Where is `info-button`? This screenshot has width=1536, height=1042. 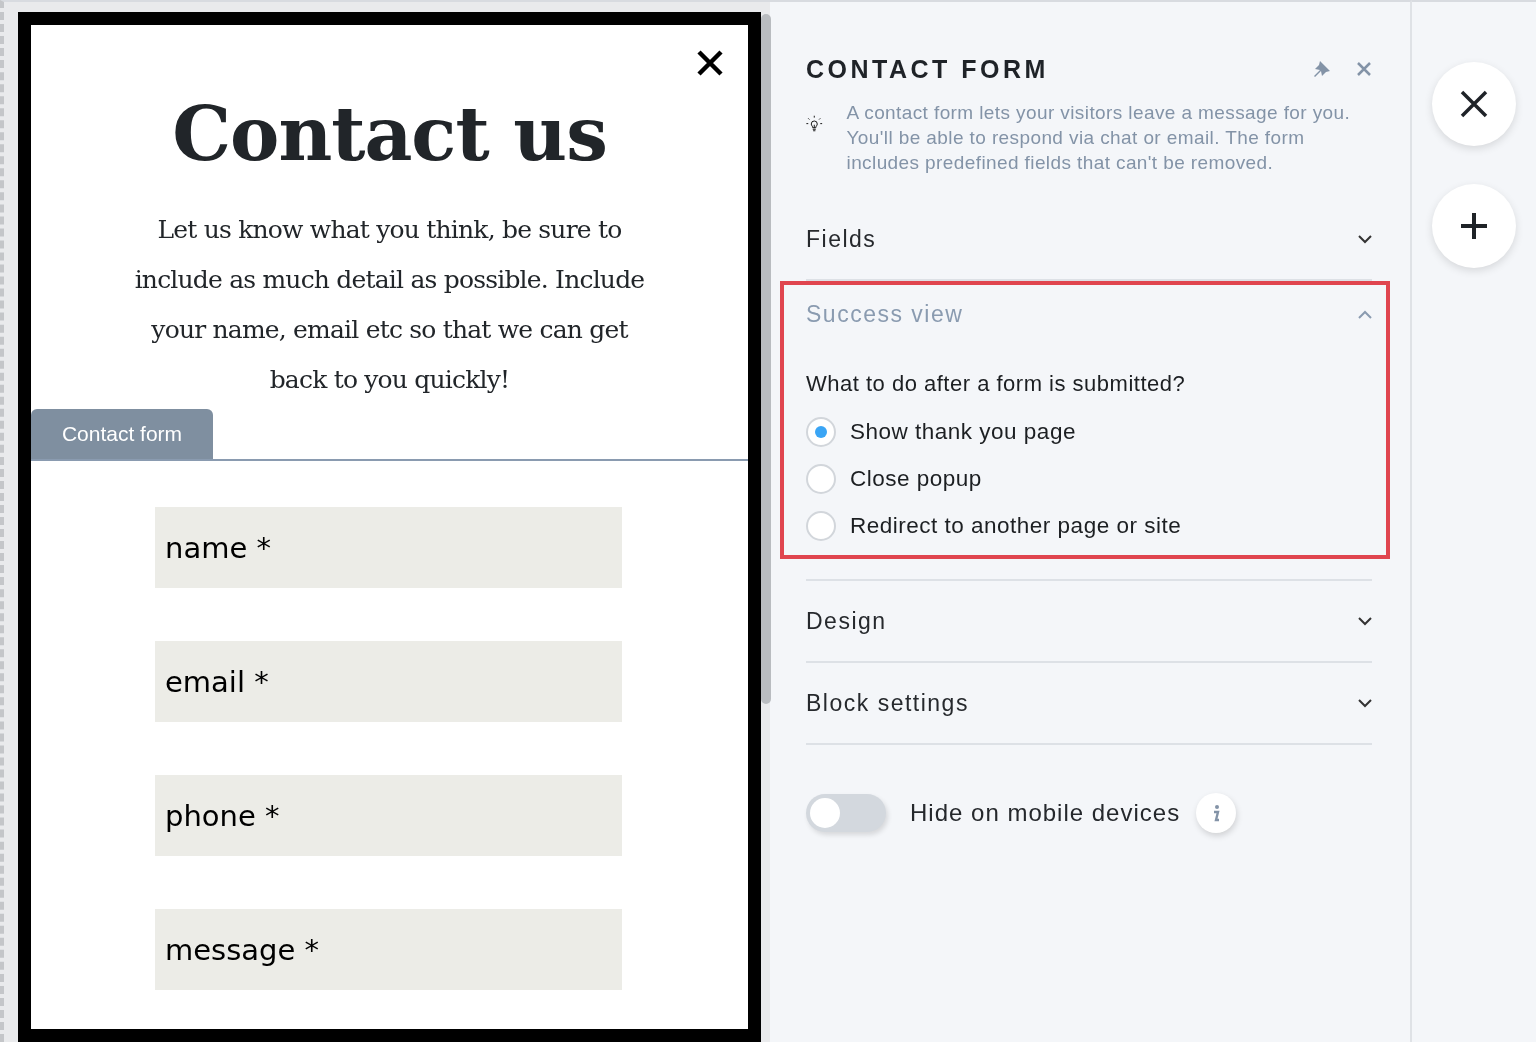
info-button is located at coordinates (1216, 813).